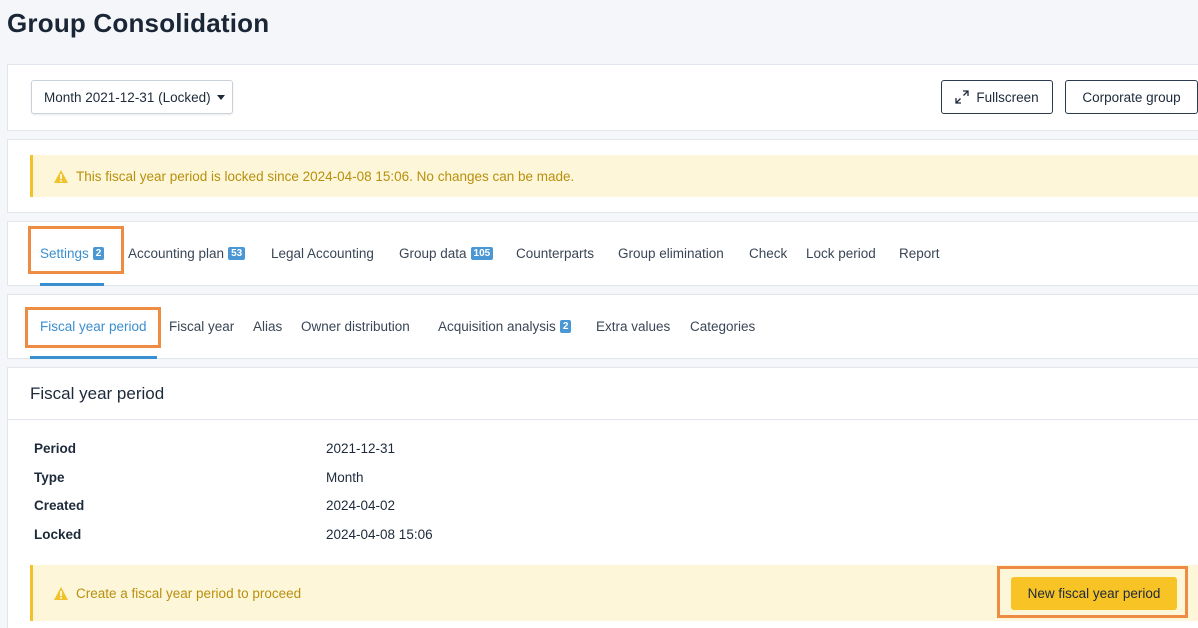 This screenshot has width=1198, height=628. I want to click on subtab-categories: Categories, so click(722, 326).